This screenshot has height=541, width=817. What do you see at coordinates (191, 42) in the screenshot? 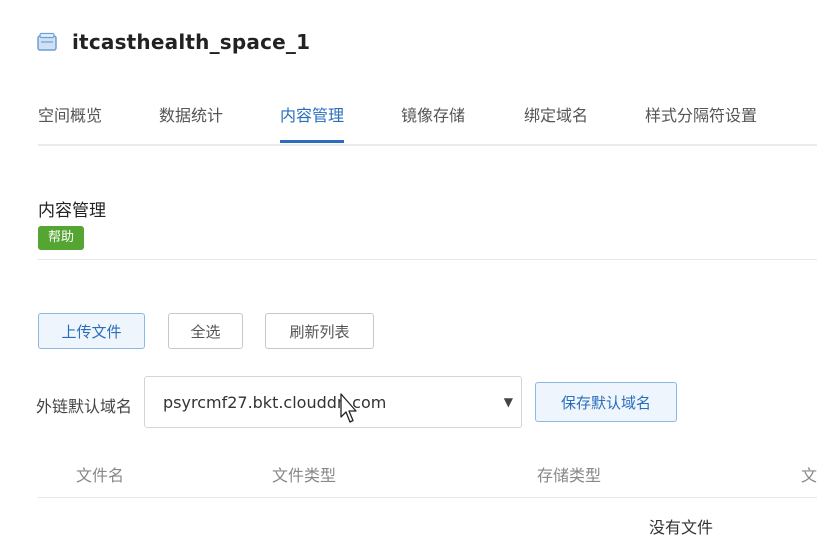
I see `page-title: itcasthealth_space_1` at bounding box center [191, 42].